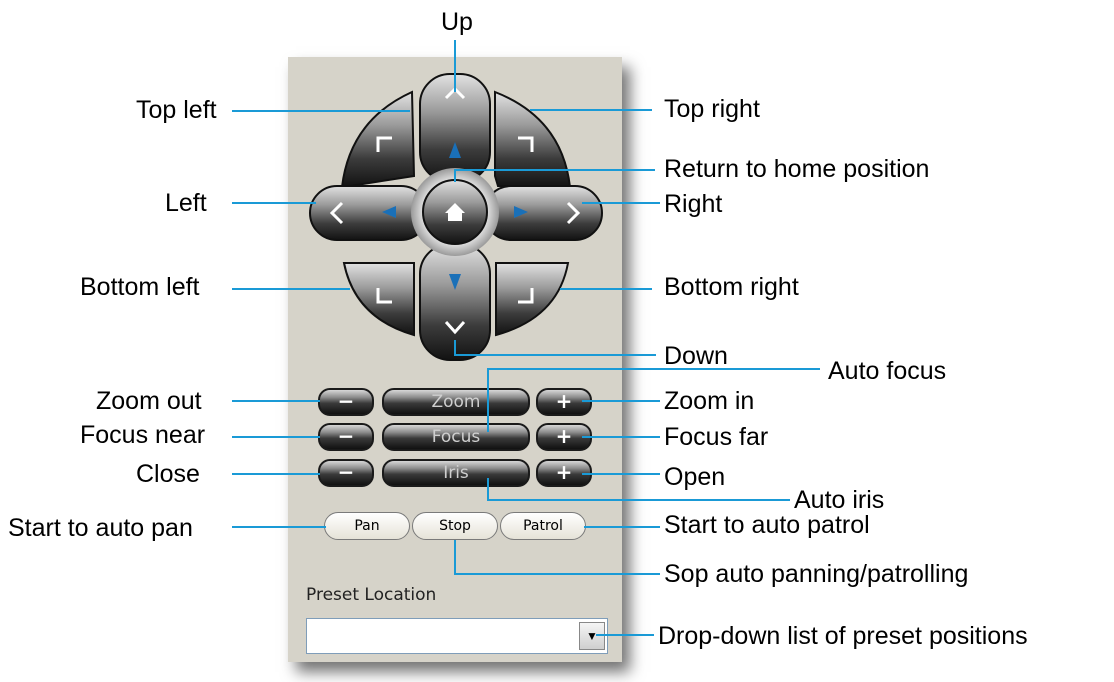  What do you see at coordinates (346, 437) in the screenshot?
I see `focus-near-button: −` at bounding box center [346, 437].